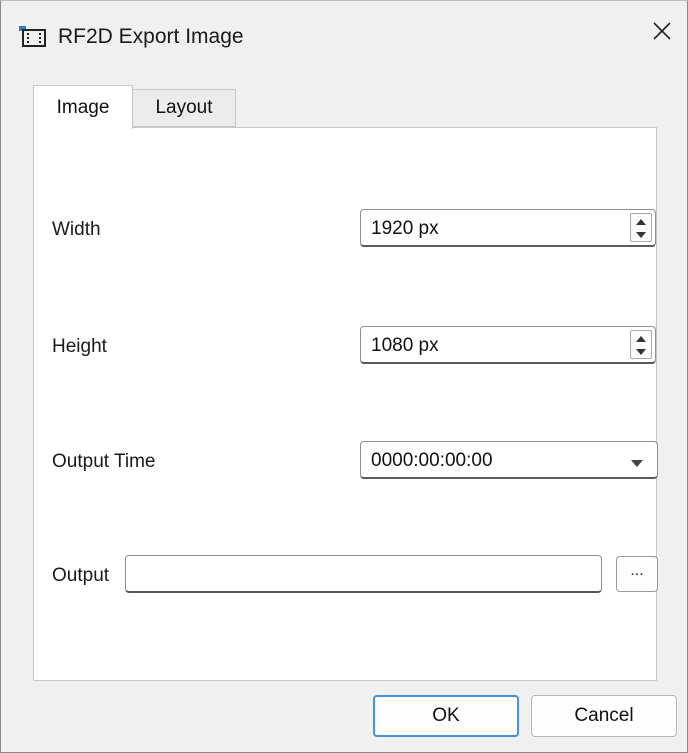 This screenshot has height=753, width=688. Describe the element at coordinates (184, 108) in the screenshot. I see `tab-layout: Layout` at that location.